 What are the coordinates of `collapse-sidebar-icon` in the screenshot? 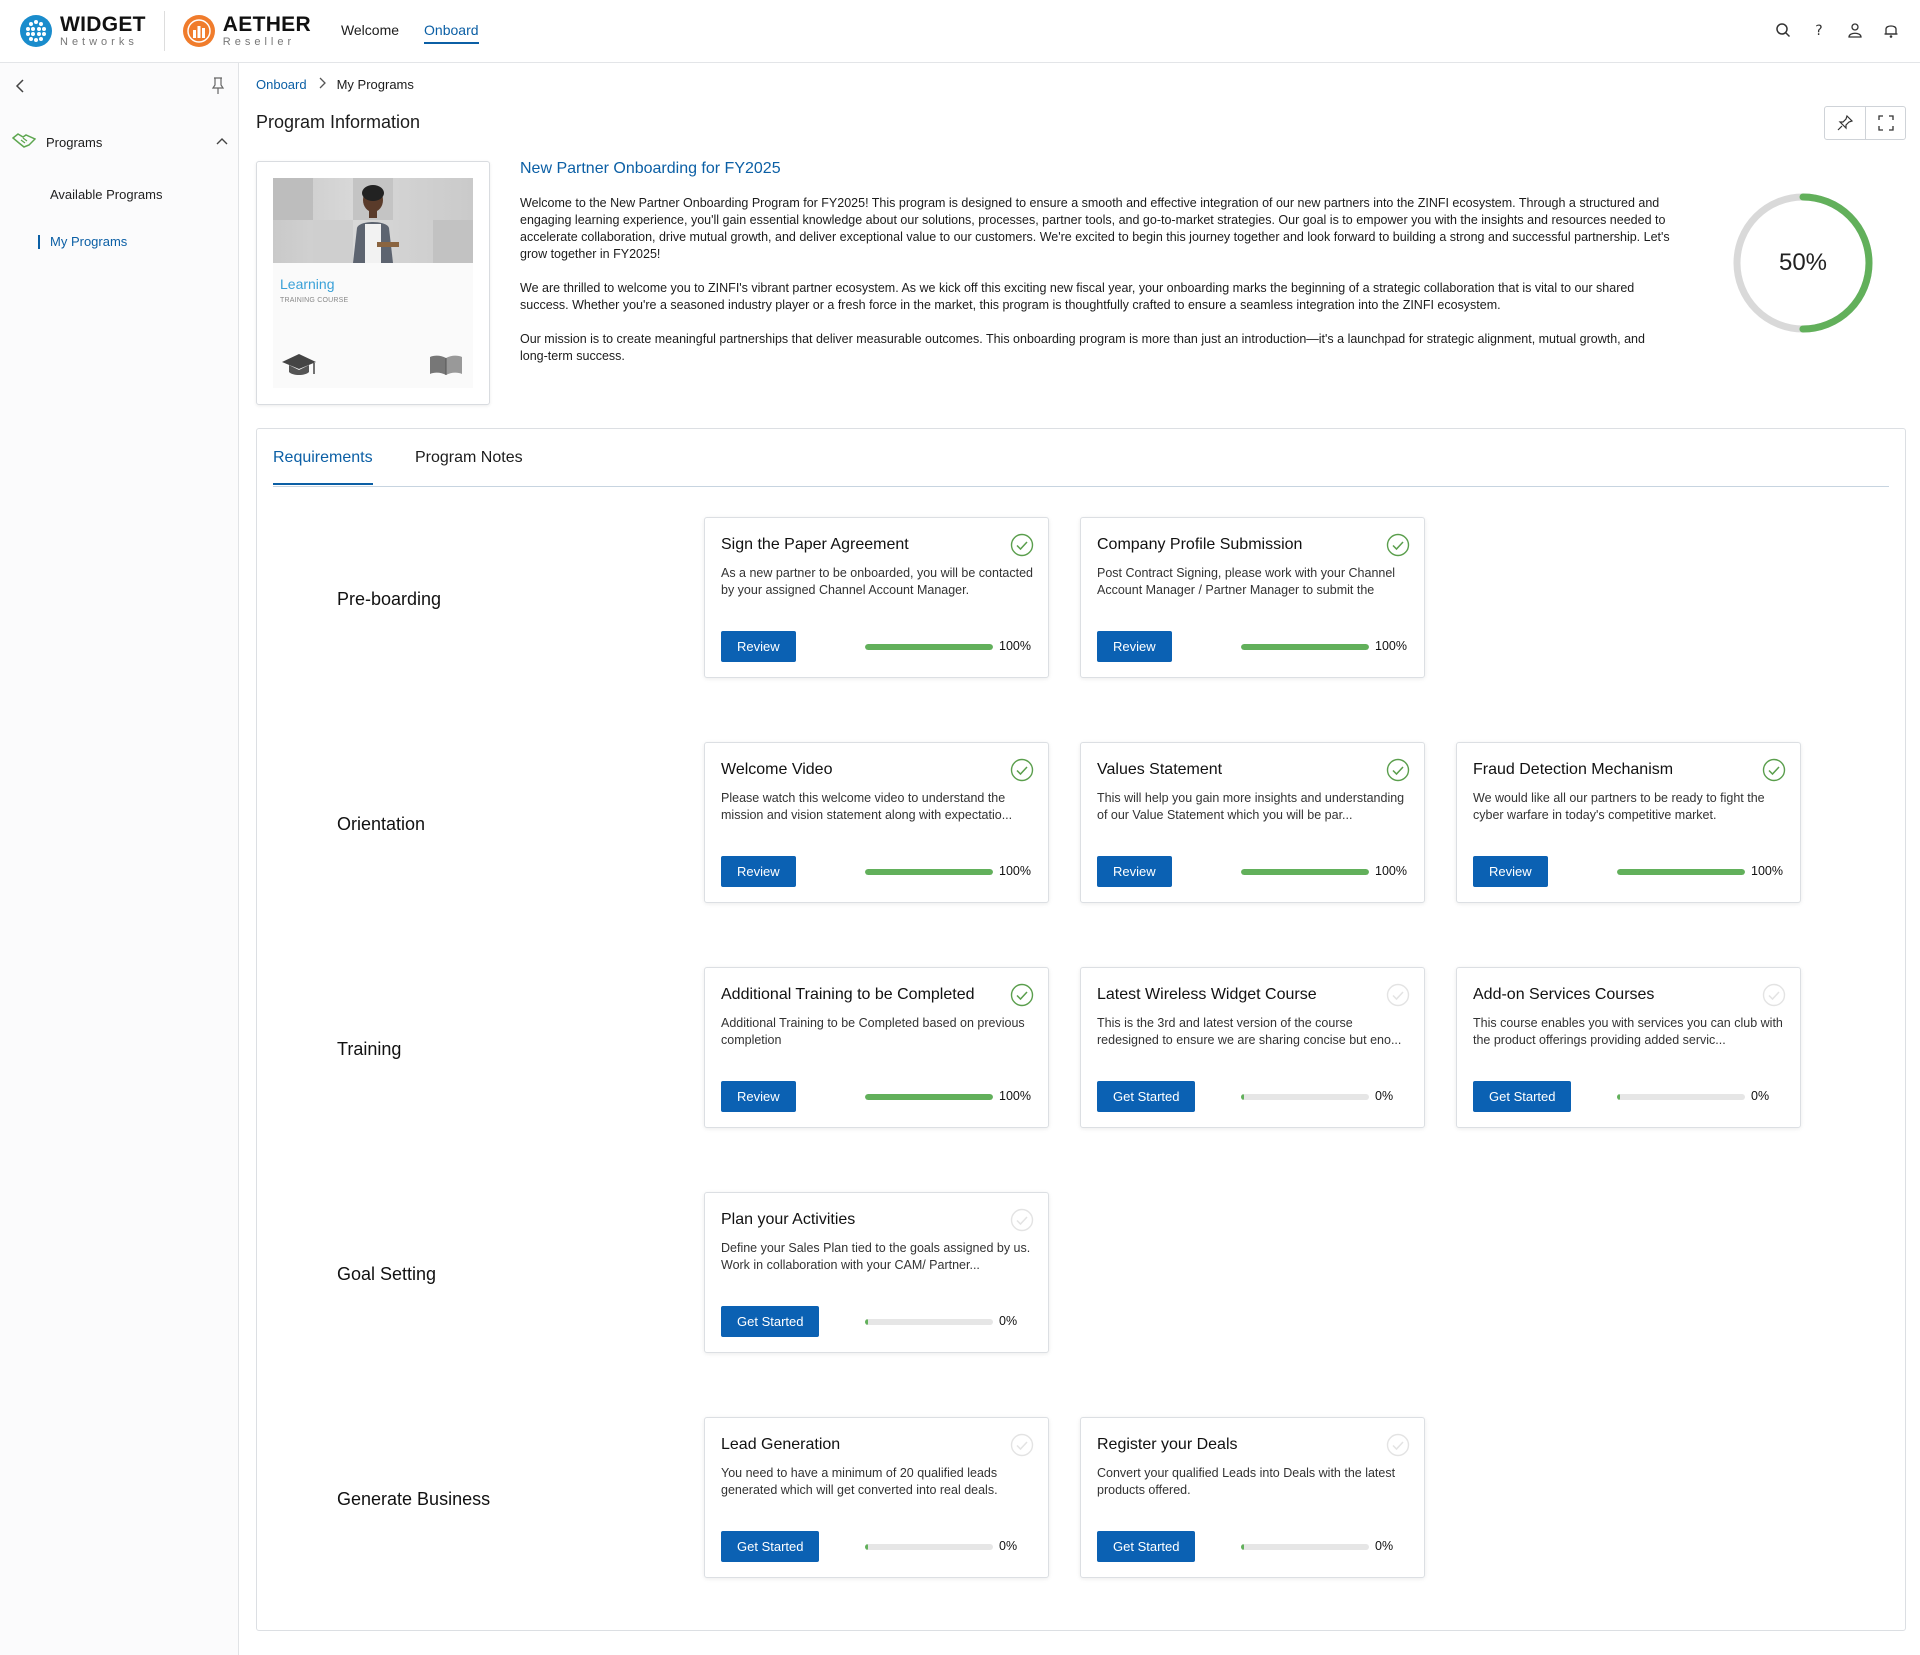 It's located at (20, 86).